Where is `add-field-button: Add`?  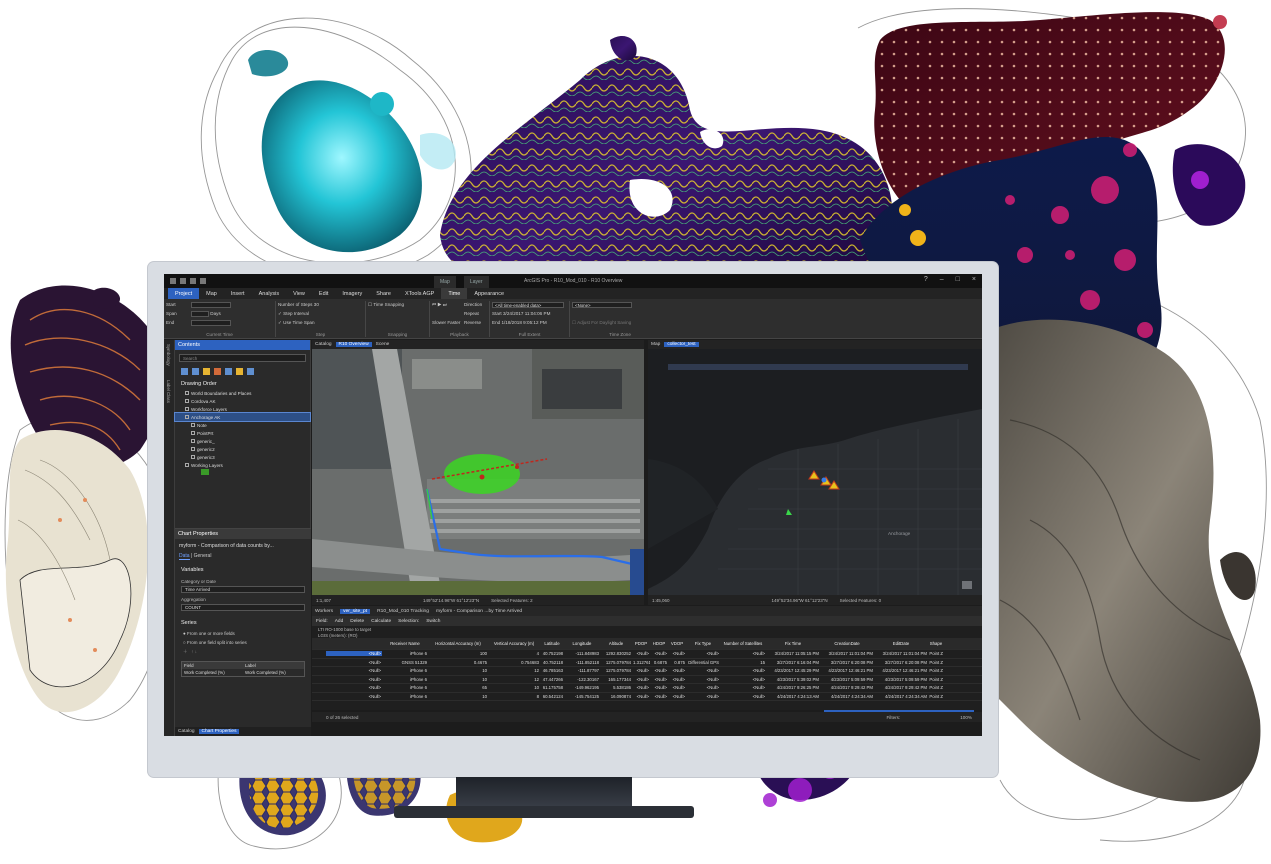
add-field-button: Add is located at coordinates (339, 621).